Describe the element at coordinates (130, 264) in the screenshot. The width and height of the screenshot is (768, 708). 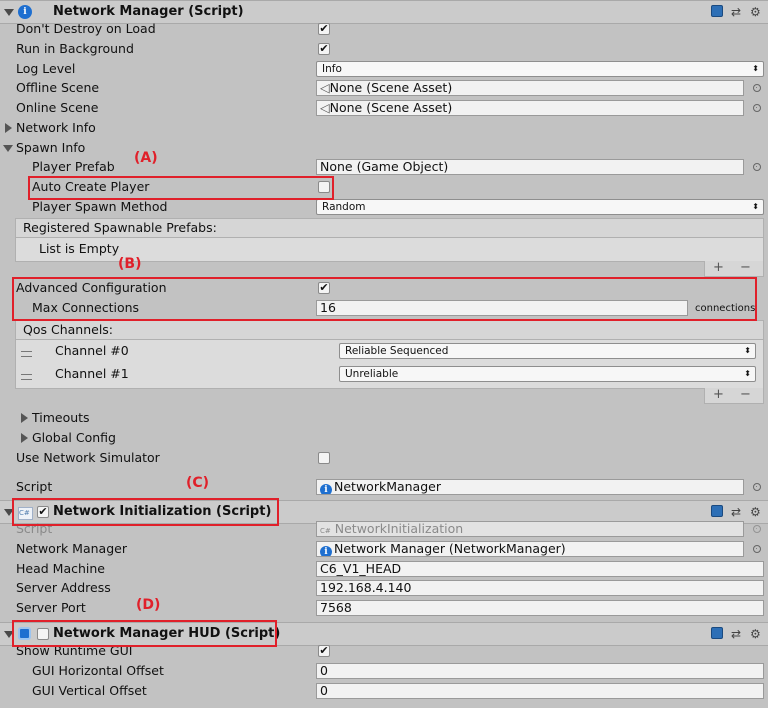
I see `annotation-b-label: (B)` at that location.